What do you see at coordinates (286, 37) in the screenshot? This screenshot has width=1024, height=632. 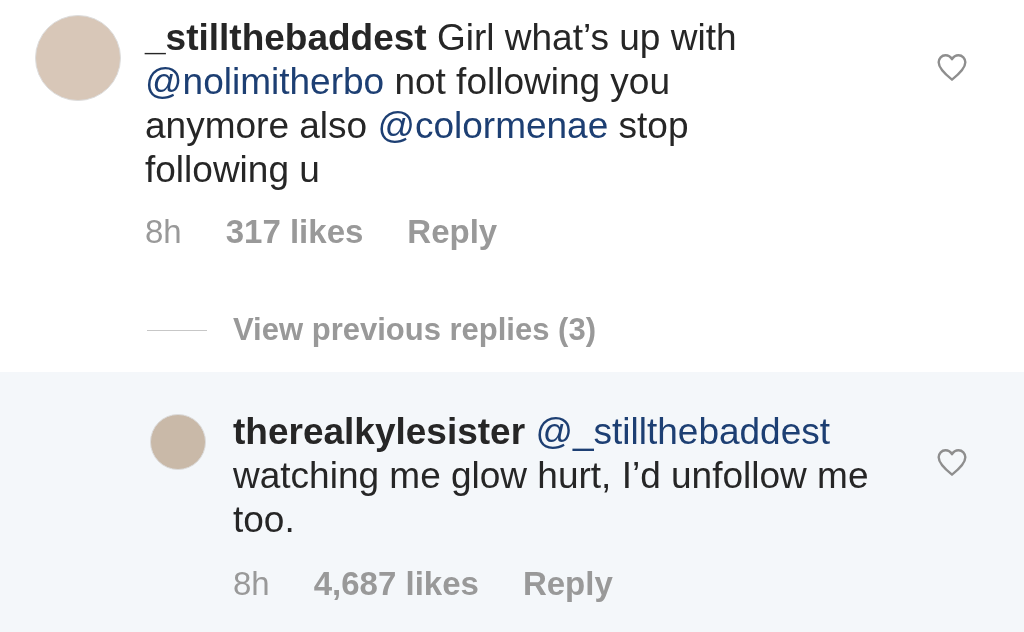 I see `username-link: _stillthebaddest` at bounding box center [286, 37].